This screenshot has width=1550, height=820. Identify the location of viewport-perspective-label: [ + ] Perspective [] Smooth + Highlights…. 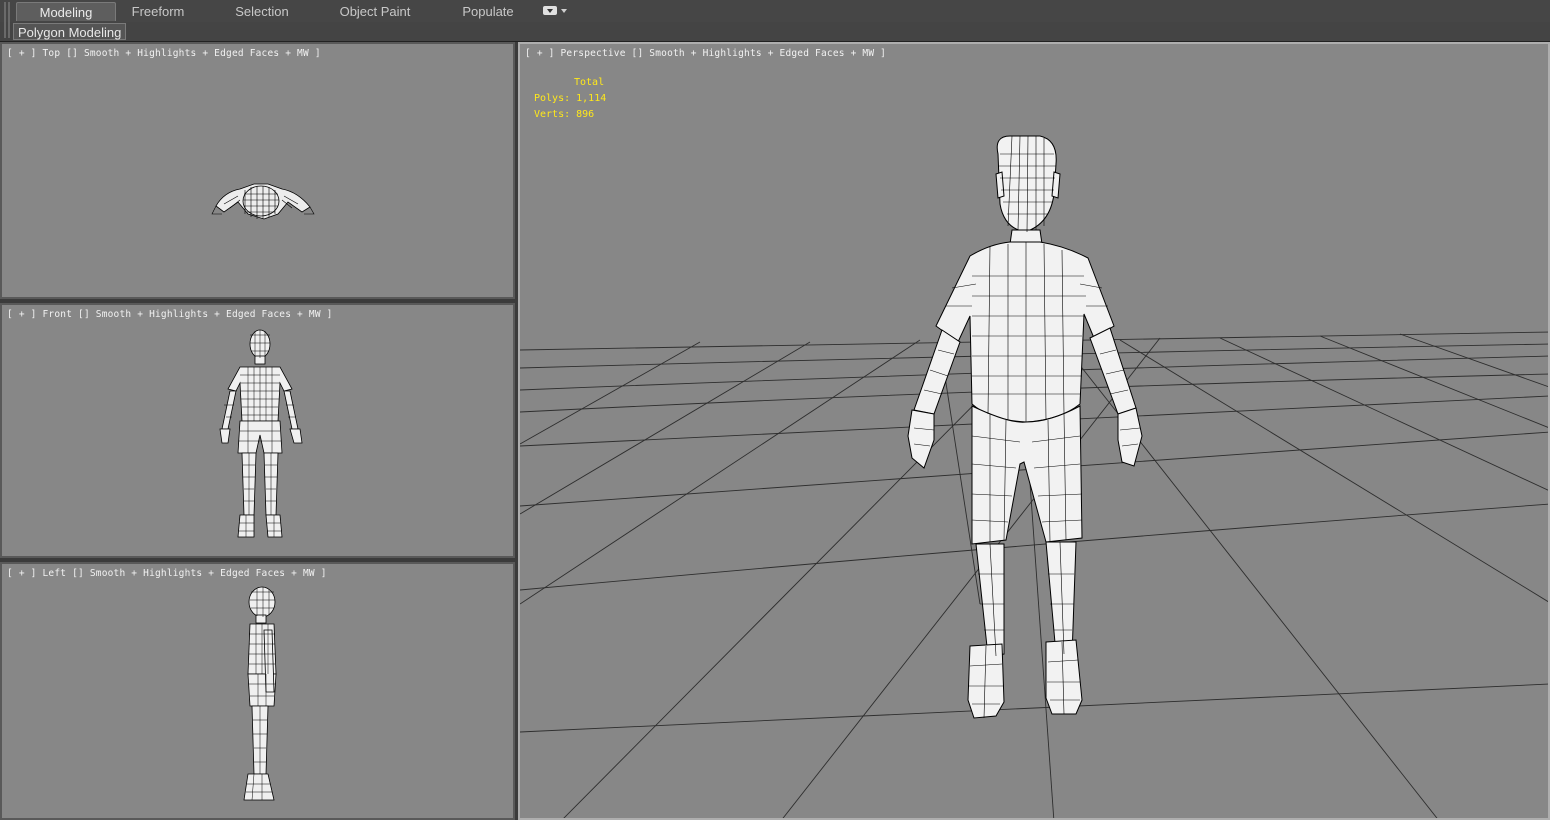
(705, 53).